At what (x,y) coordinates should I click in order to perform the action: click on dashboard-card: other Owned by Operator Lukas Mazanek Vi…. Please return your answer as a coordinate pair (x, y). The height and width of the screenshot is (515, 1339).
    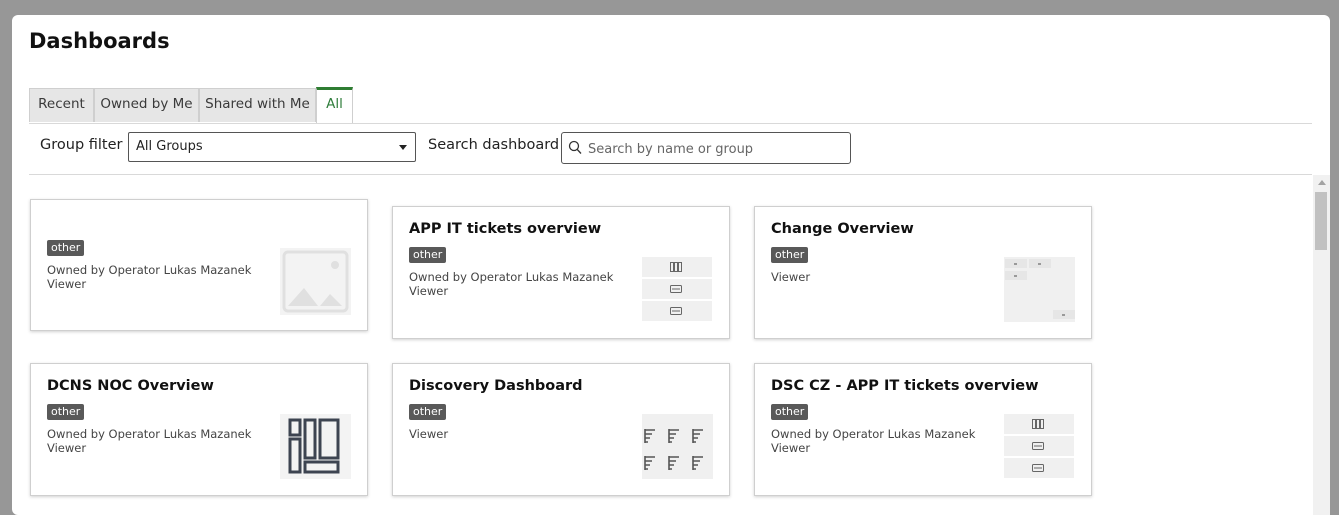
    Looking at the image, I should click on (199, 265).